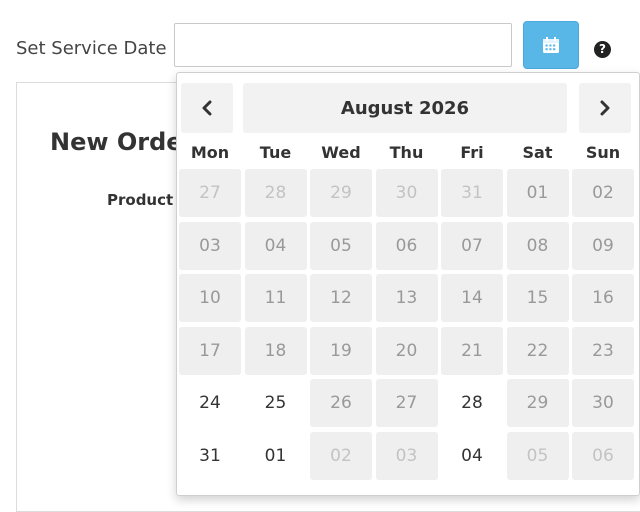 Image resolution: width=640 pixels, height=512 pixels. Describe the element at coordinates (341, 403) in the screenshot. I see `day-cell: 26` at that location.